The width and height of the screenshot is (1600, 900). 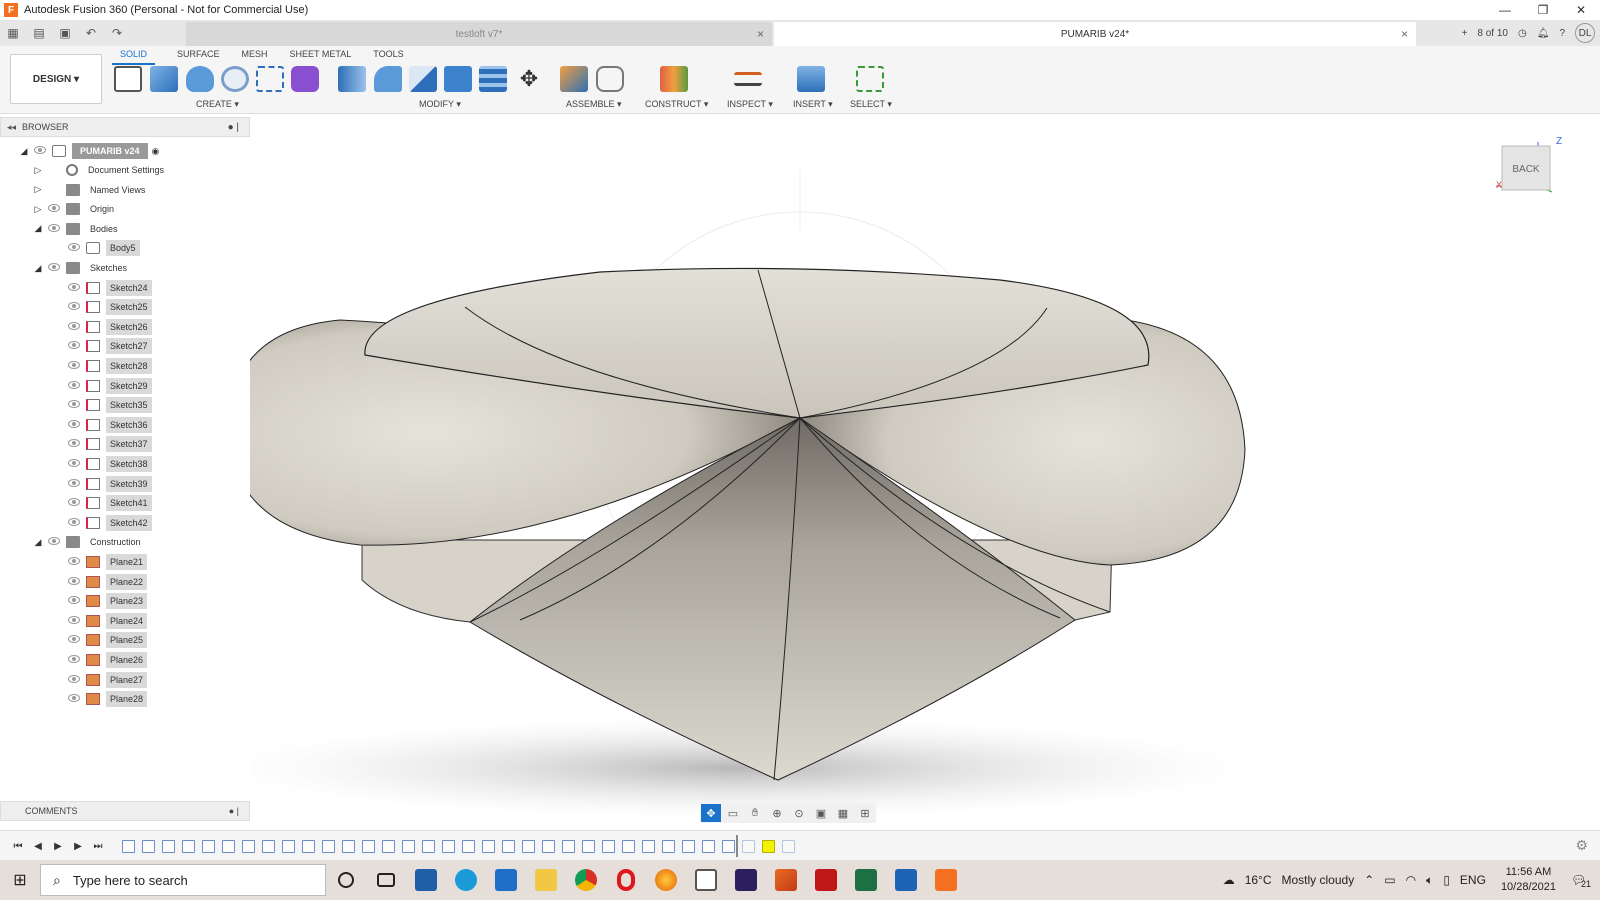 What do you see at coordinates (100, 660) in the screenshot?
I see `browser-item-plane26: Plane26` at bounding box center [100, 660].